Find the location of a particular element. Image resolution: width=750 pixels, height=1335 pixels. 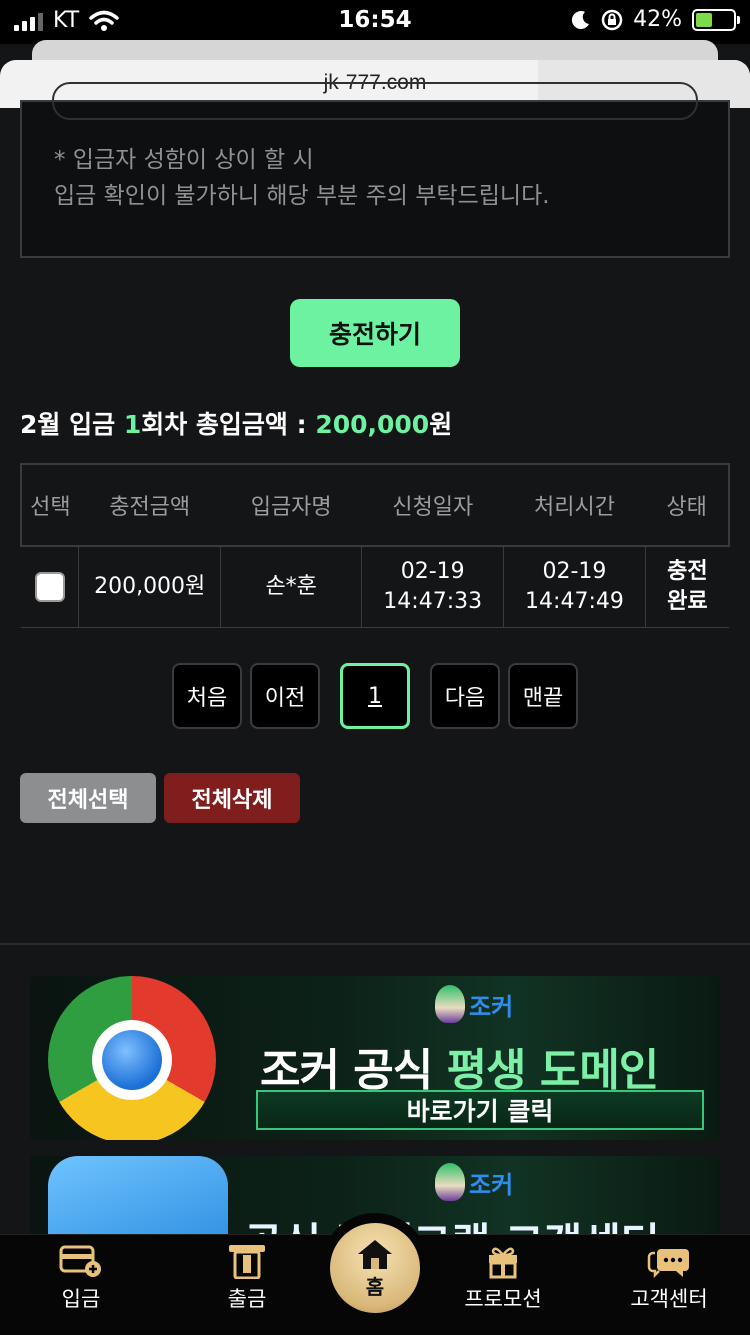

delete-all-button: 전체삭제 is located at coordinates (232, 798).